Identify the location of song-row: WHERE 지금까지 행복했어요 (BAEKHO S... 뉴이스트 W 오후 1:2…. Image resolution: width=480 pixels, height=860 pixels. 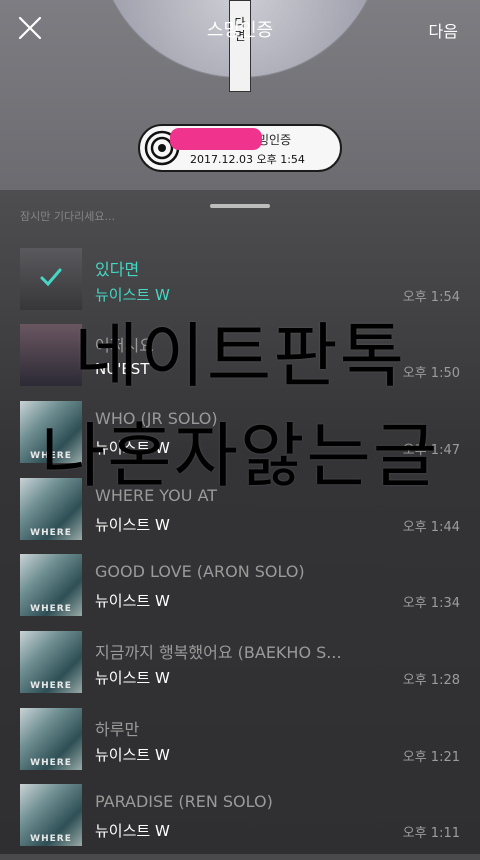
(240, 669).